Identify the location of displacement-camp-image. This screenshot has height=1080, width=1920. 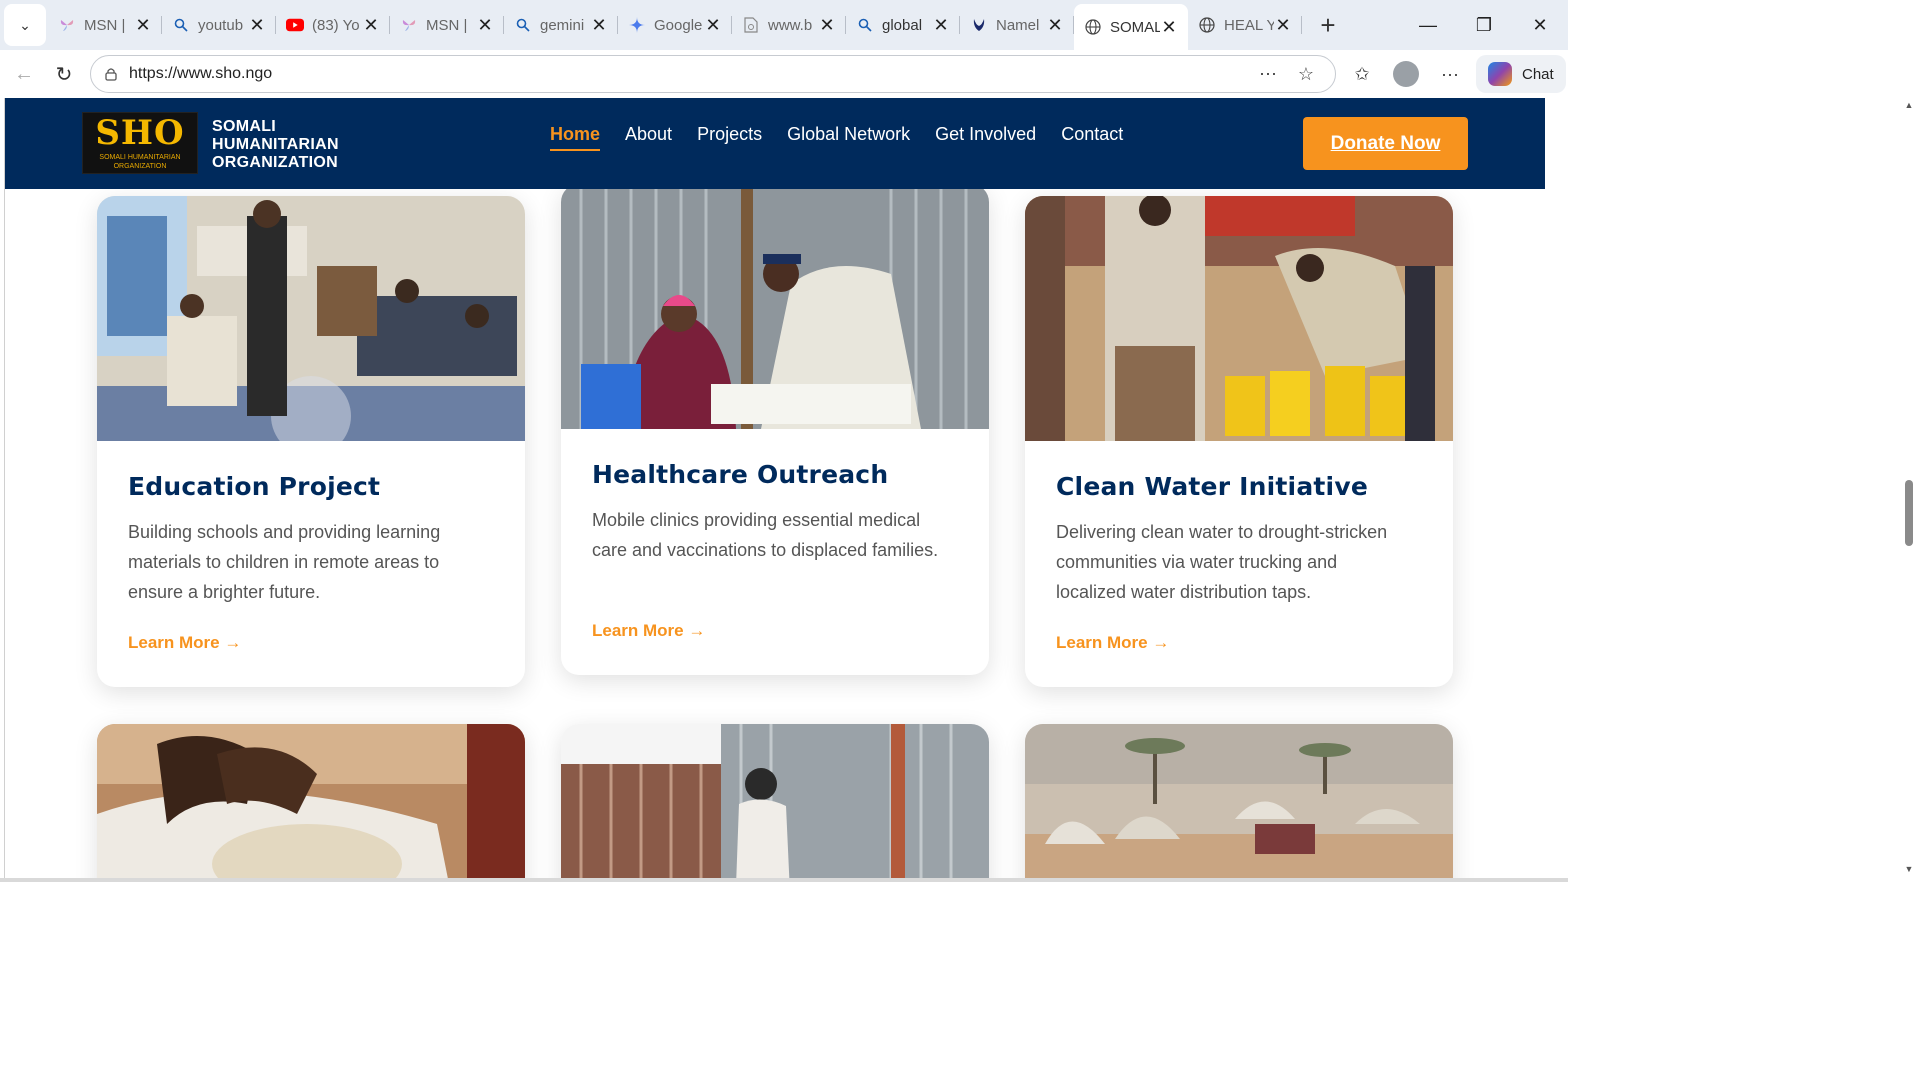
(1239, 801).